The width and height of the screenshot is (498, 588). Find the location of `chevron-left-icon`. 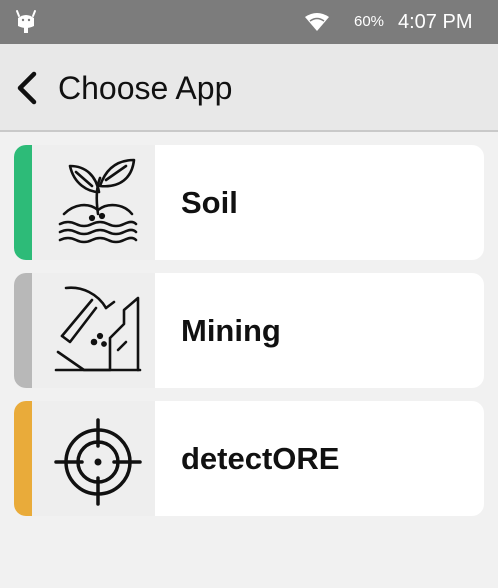

chevron-left-icon is located at coordinates (27, 88).